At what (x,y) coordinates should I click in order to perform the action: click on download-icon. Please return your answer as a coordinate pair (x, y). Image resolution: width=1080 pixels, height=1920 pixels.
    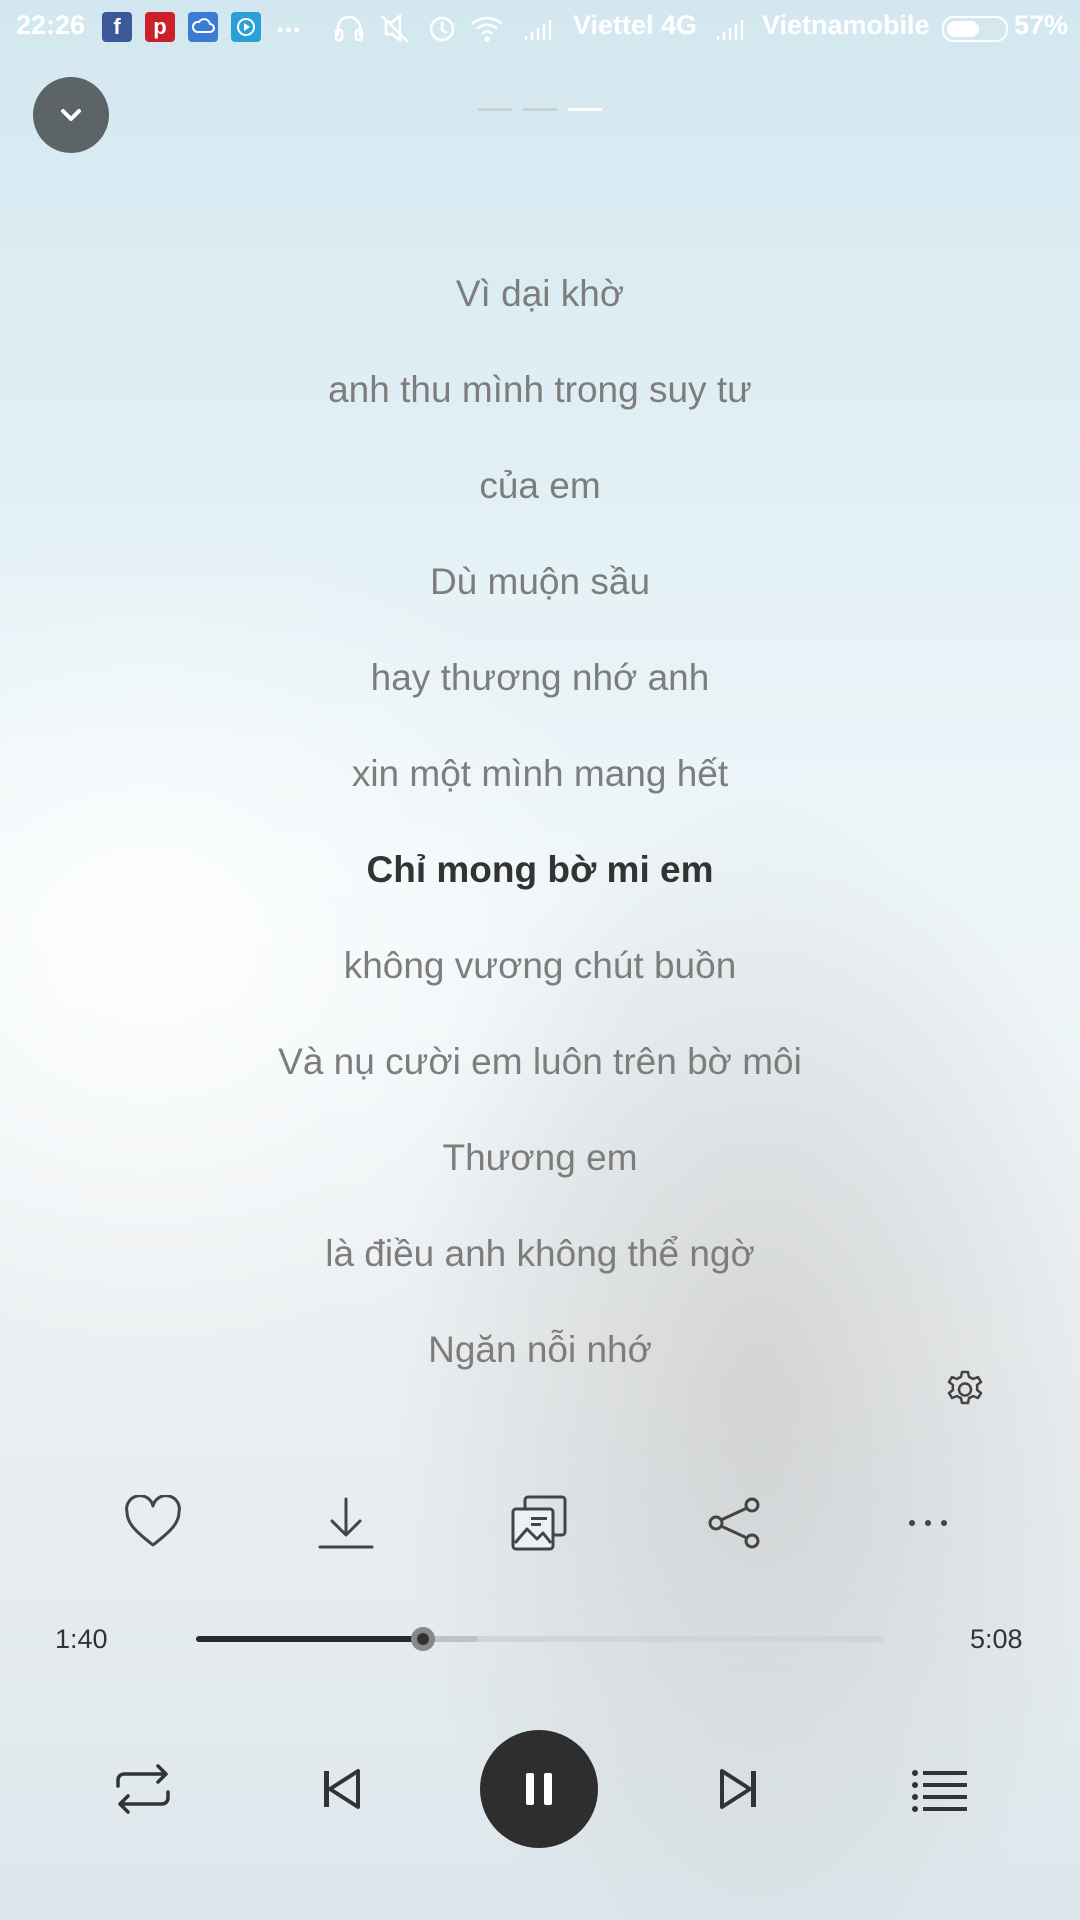
    Looking at the image, I should click on (346, 1523).